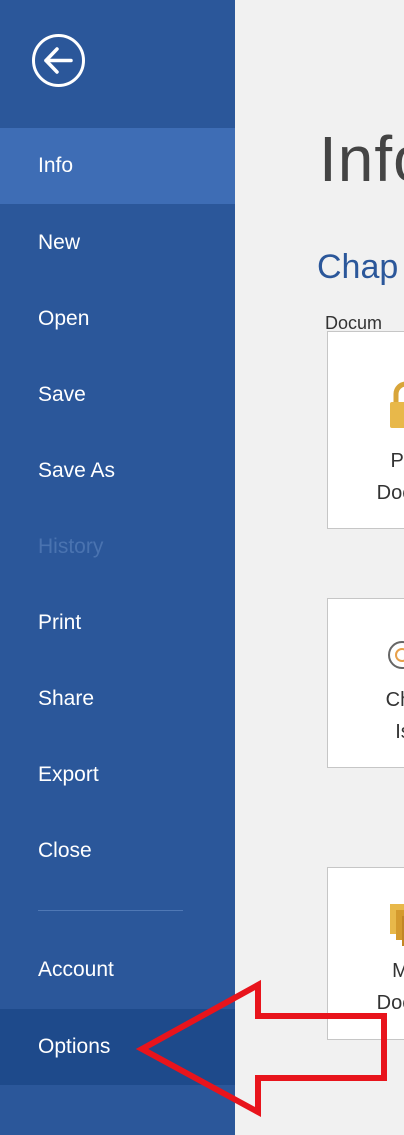  Describe the element at coordinates (59, 242) in the screenshot. I see `nav-item-label: New` at that location.